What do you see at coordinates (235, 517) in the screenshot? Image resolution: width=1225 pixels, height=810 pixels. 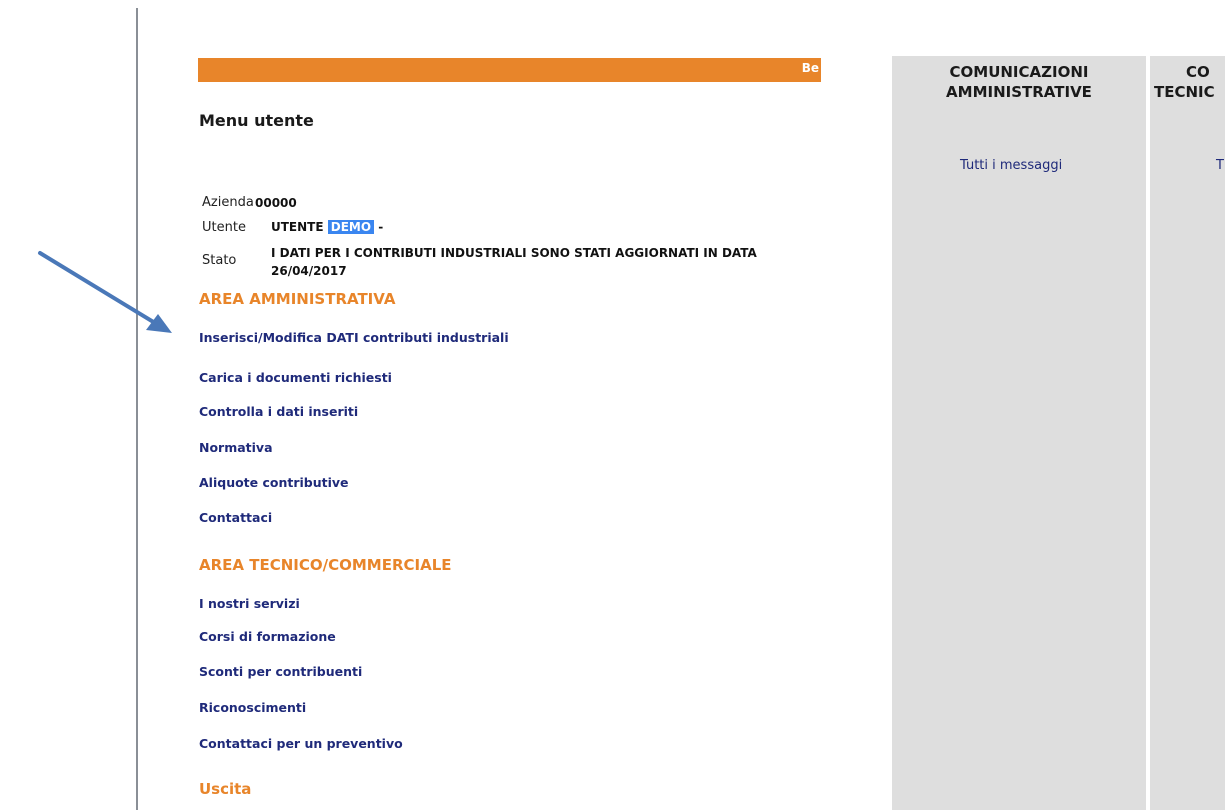 I see `link-contattaci: Contattaci` at bounding box center [235, 517].